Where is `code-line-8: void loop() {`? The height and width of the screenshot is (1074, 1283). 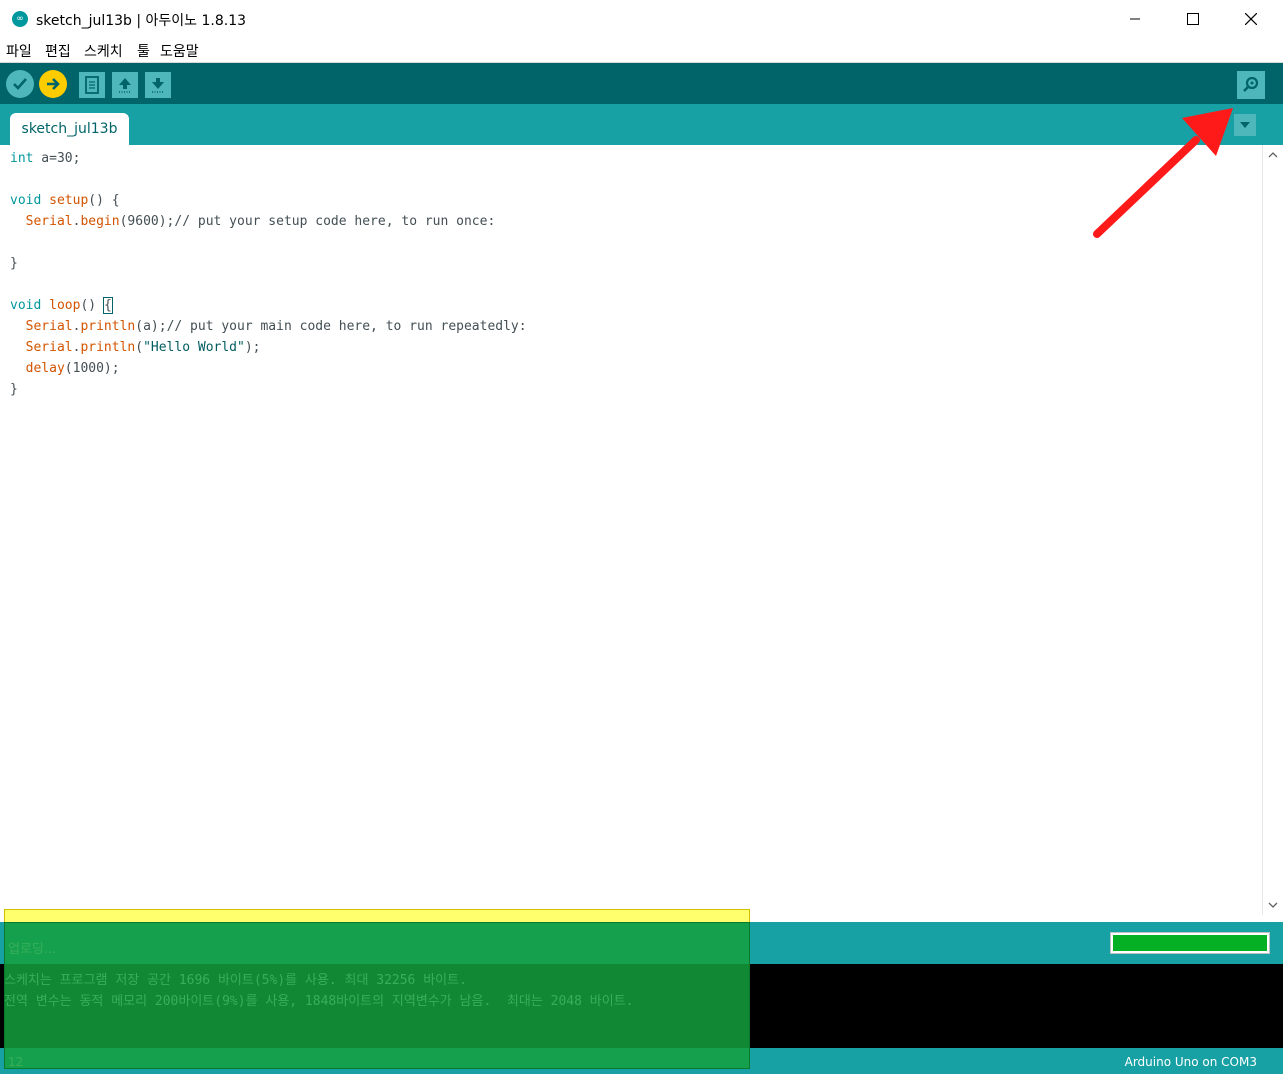 code-line-8: void loop() { is located at coordinates (61, 305).